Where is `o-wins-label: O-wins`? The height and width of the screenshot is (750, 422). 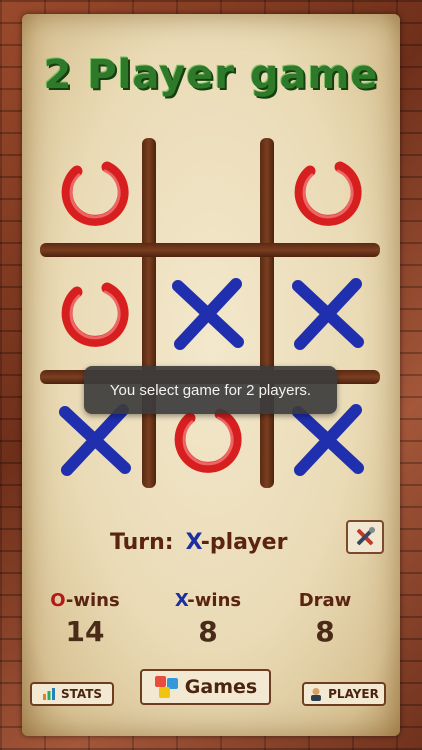
o-wins-label: O-wins is located at coordinates (85, 600).